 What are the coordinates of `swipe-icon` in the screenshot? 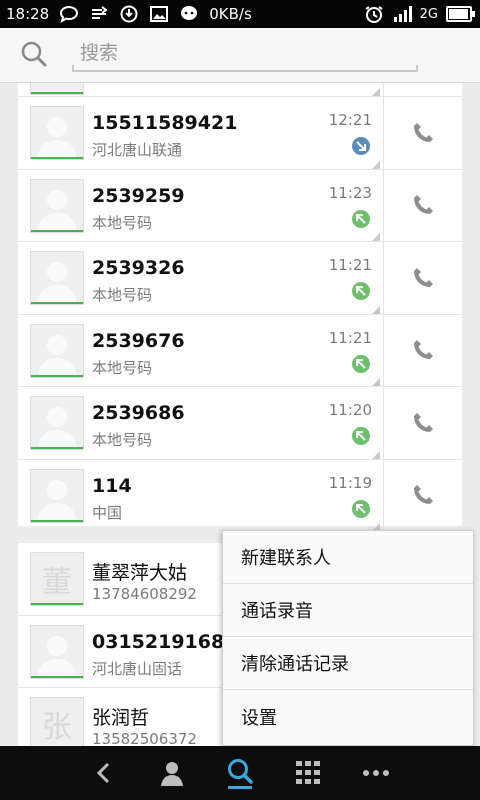 It's located at (100, 12).